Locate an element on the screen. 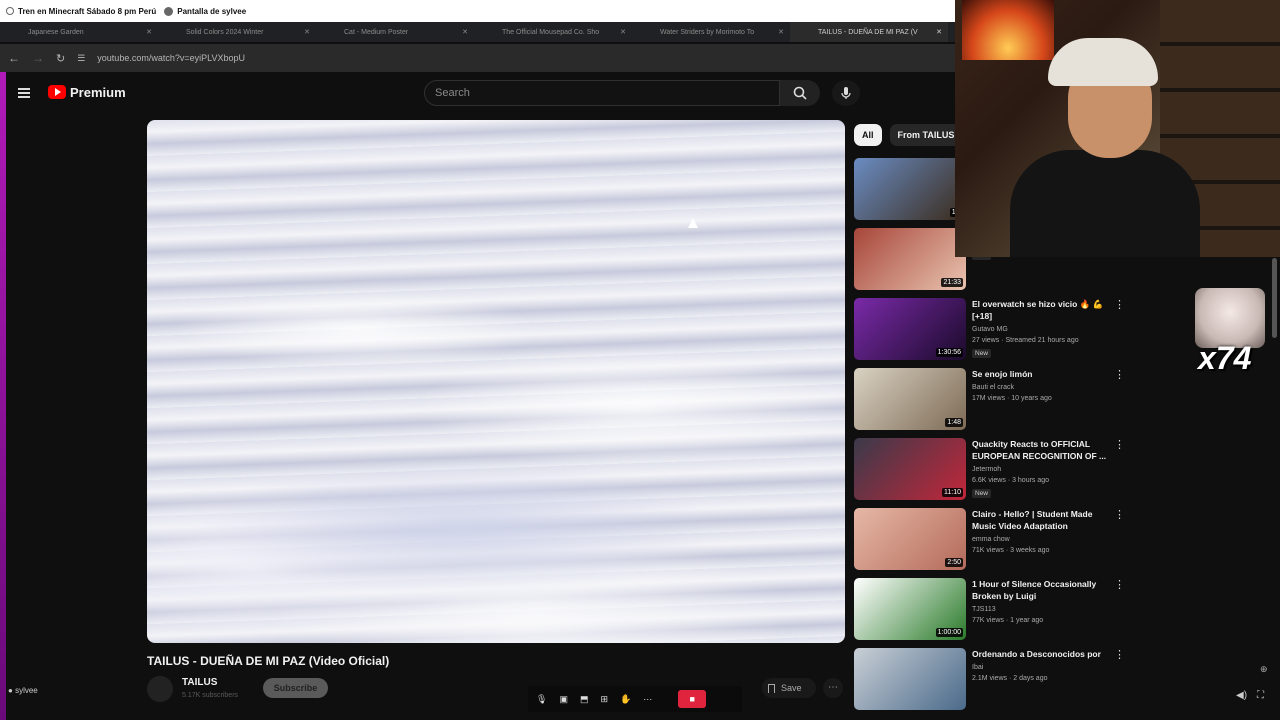 This screenshot has width=1280, height=720. save-button: Save is located at coordinates (789, 688).